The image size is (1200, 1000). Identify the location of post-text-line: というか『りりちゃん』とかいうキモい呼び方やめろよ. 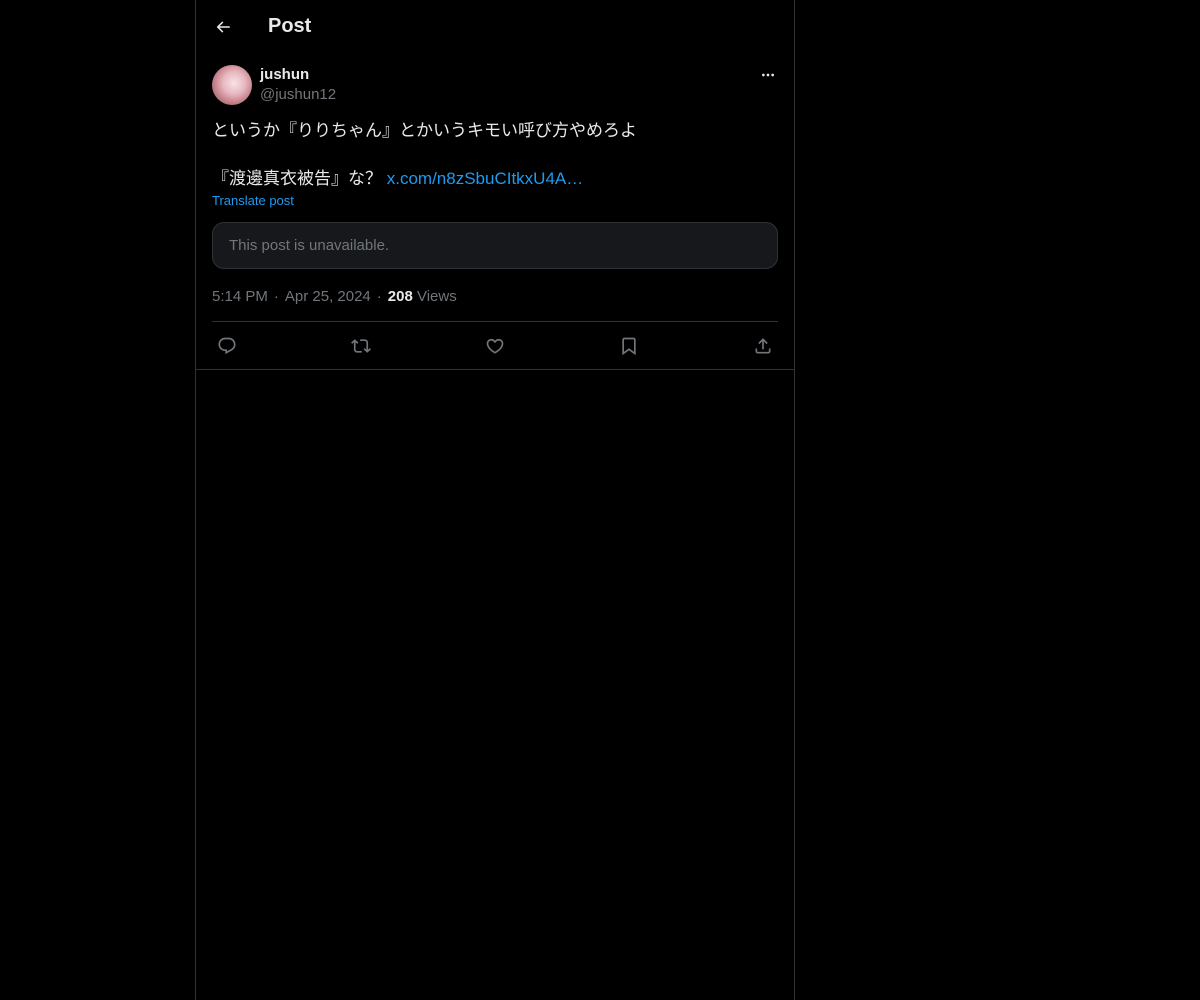
(424, 130).